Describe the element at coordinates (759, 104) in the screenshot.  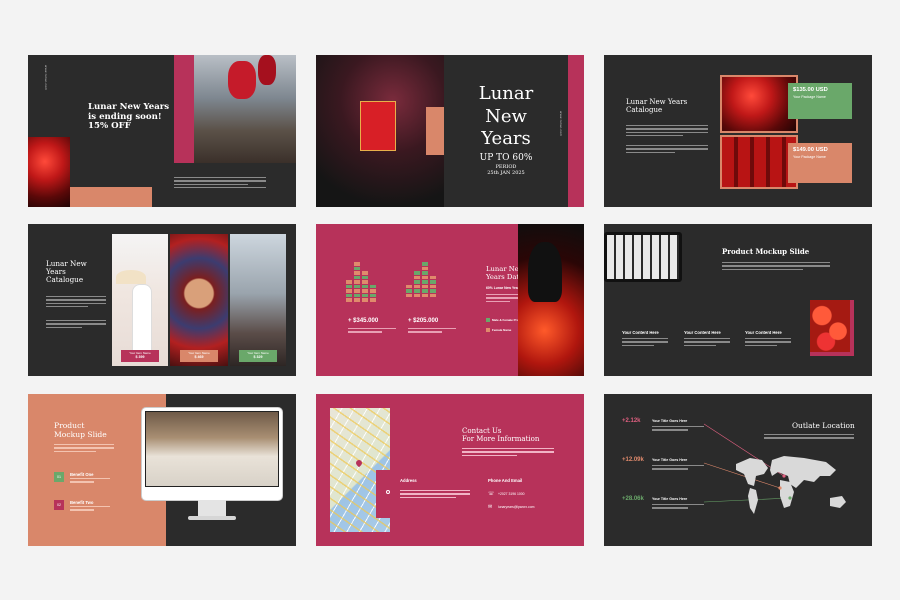
I see `lantern-photo` at that location.